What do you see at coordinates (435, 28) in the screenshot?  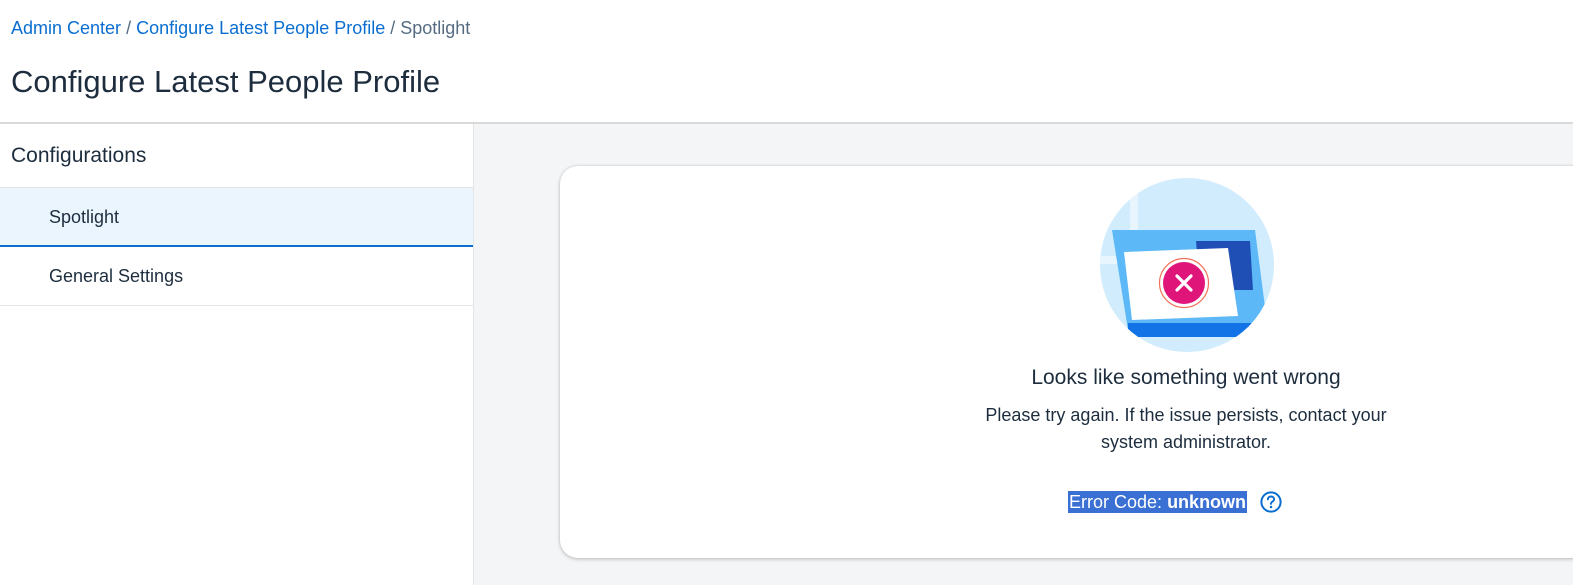 I see `breadcrumb-current: Spotlight` at bounding box center [435, 28].